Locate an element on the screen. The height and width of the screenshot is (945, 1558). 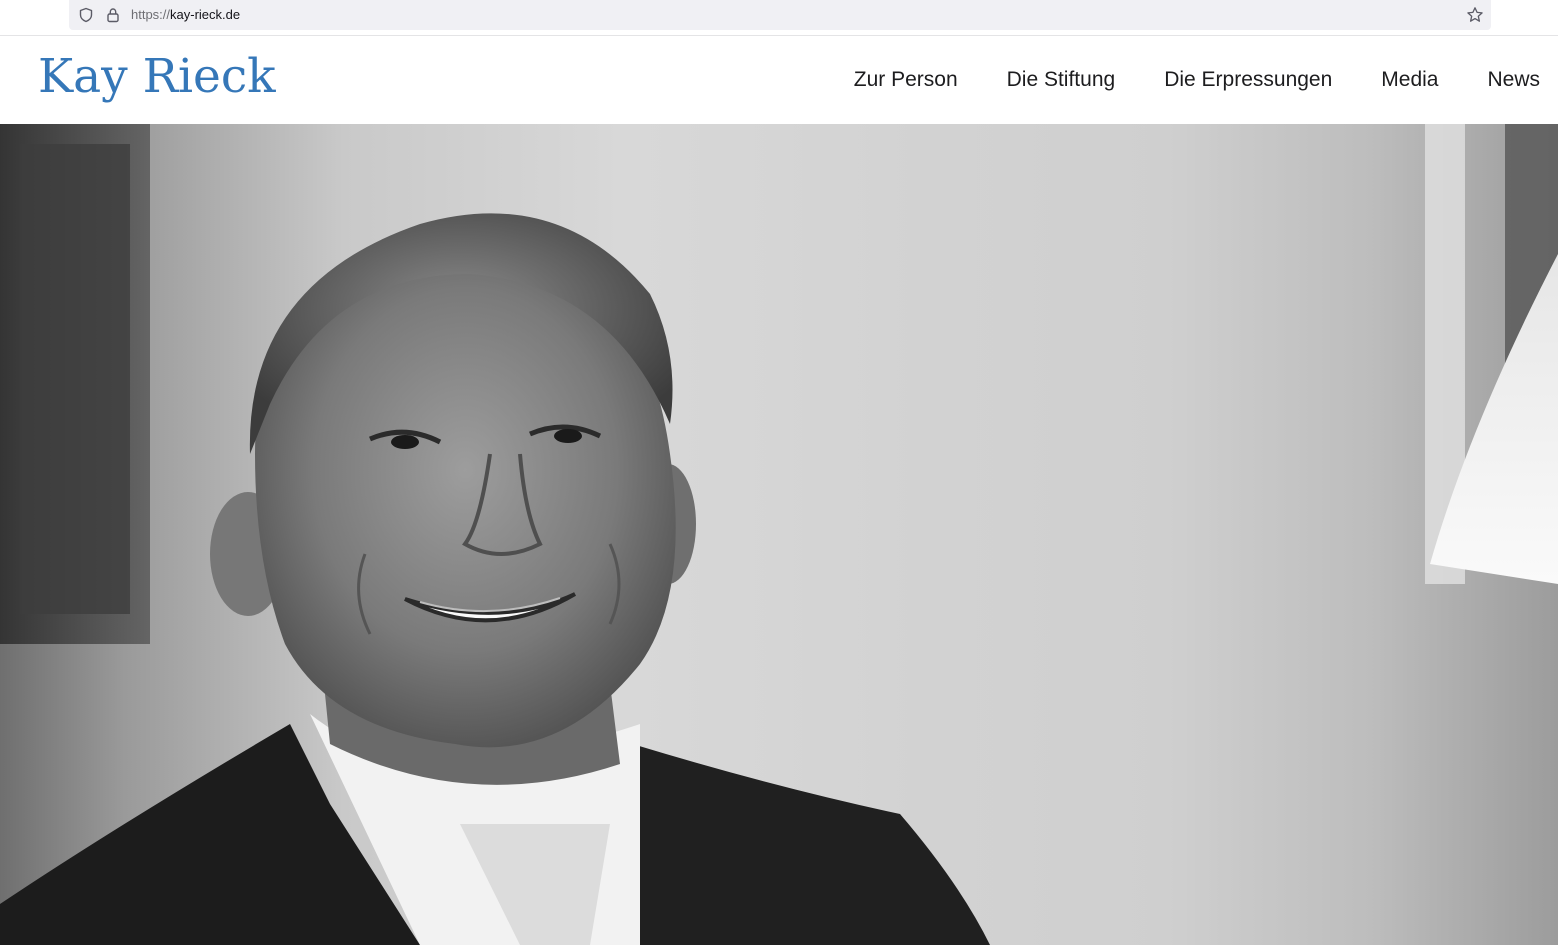
nav-item-zur-person: Zur Person is located at coordinates (906, 80).